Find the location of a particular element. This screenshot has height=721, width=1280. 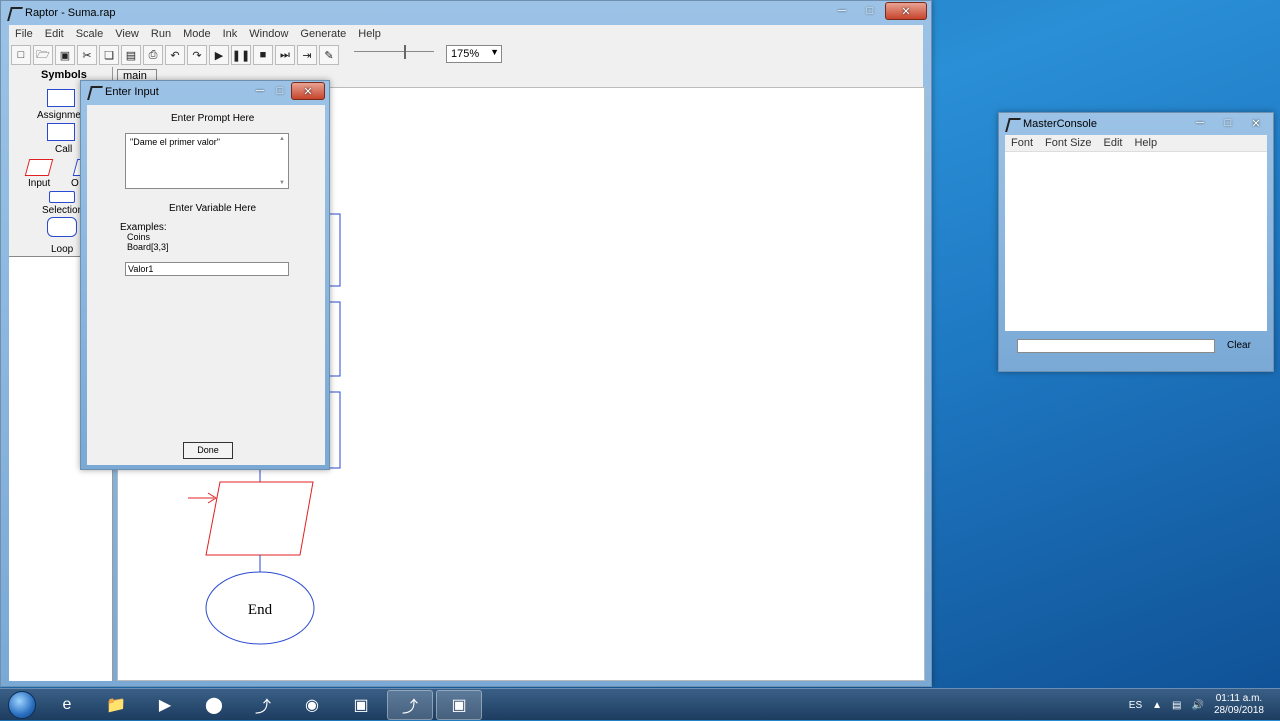

menu-generate: Generate is located at coordinates (323, 34).